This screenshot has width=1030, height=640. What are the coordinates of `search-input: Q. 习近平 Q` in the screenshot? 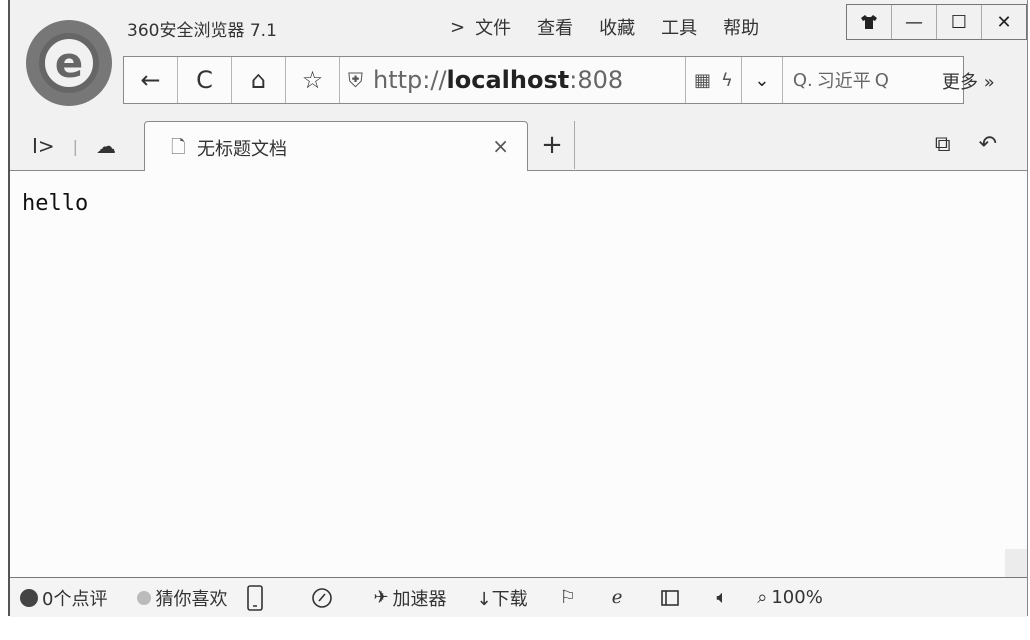 It's located at (873, 80).